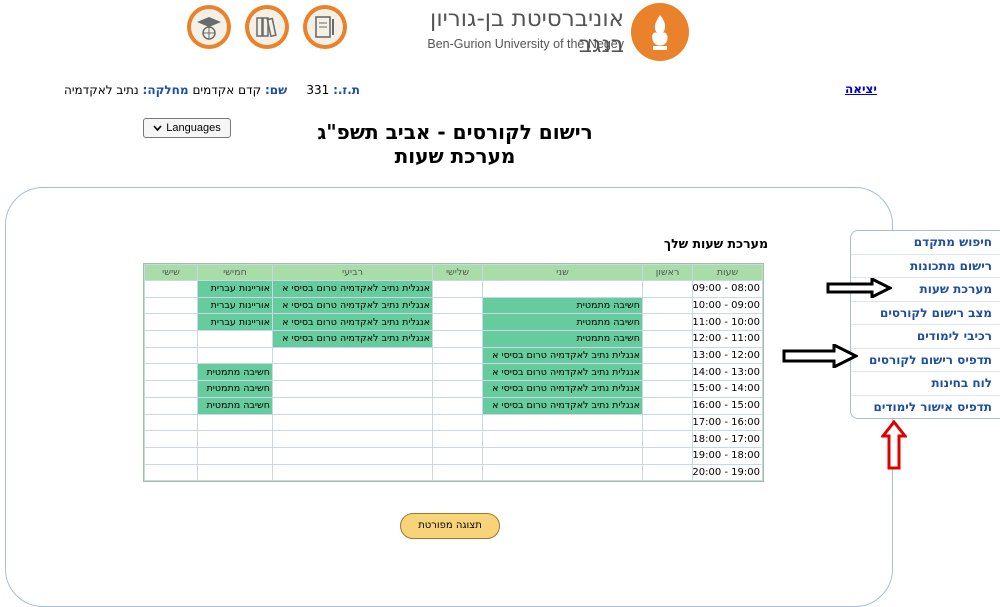 This screenshot has height=607, width=1000. I want to click on name-label: שם:, so click(276, 90).